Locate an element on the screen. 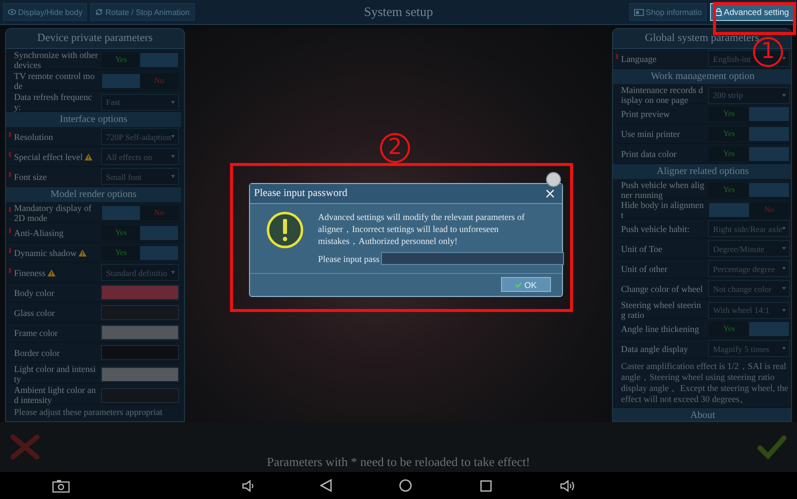  panel-title: Device private parameters is located at coordinates (95, 39).